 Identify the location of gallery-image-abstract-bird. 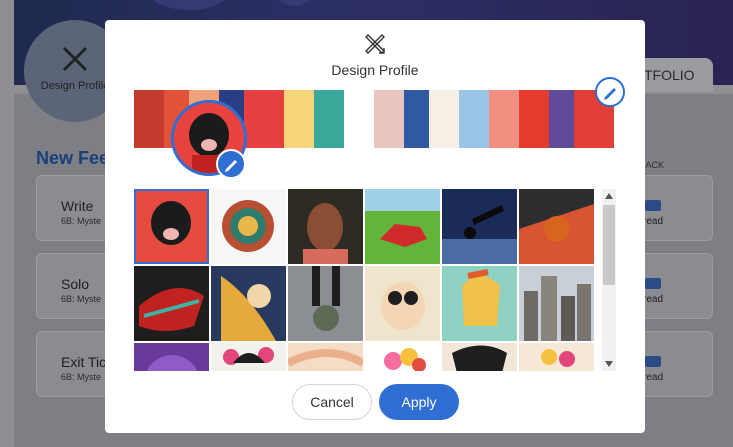
(171, 303).